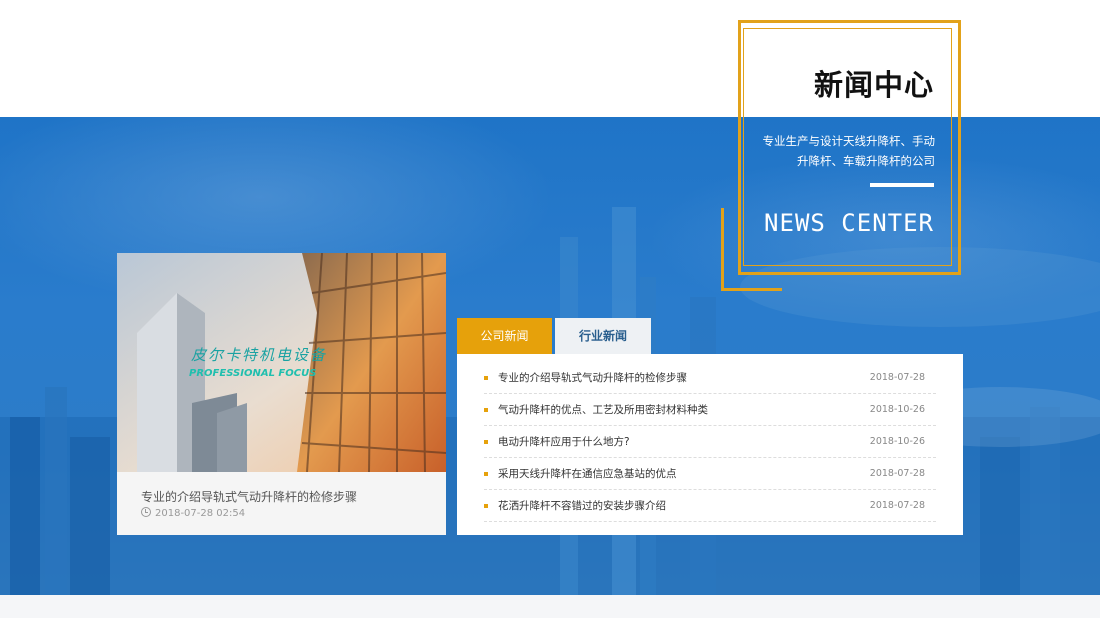  I want to click on news-title: 采用天线升降杆在通信应急基站的优点, so click(587, 473).